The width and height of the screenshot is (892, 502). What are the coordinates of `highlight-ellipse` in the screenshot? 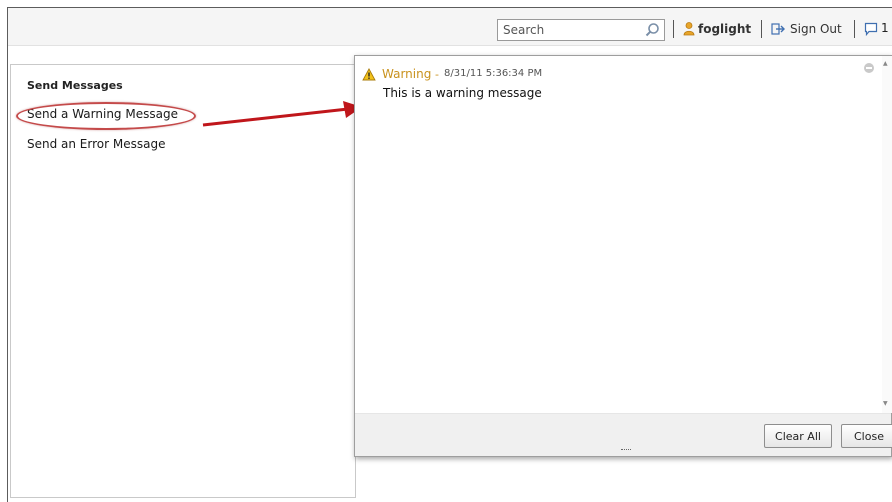 It's located at (106, 116).